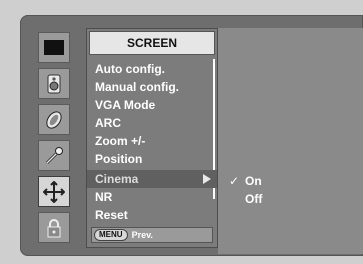 This screenshot has height=264, width=363. What do you see at coordinates (253, 199) in the screenshot?
I see `option-off: Off` at bounding box center [253, 199].